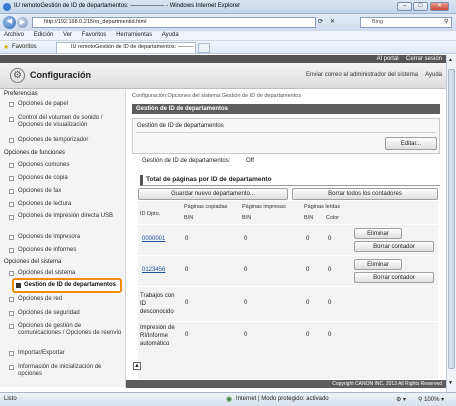  I want to click on menu-archivo: Archivo, so click(14, 35).